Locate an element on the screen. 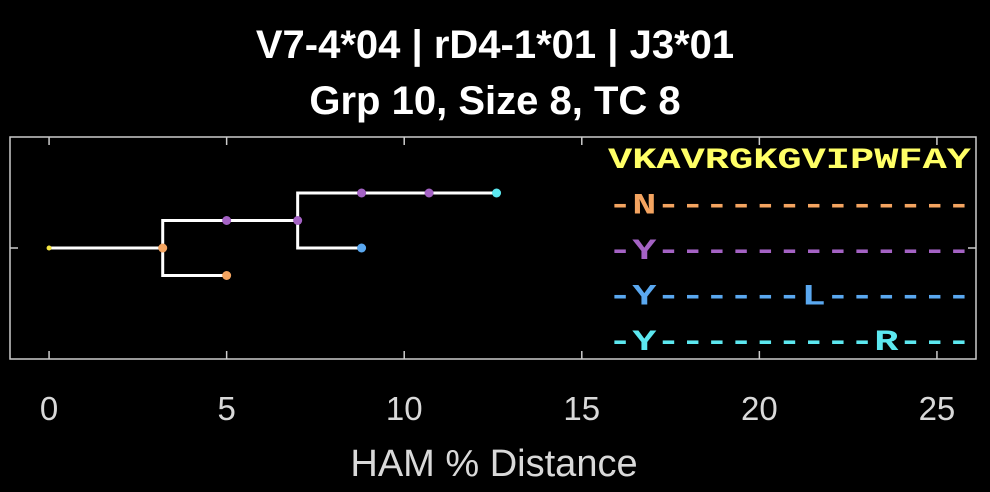 The image size is (990, 492). tree-edges is located at coordinates (273, 234).